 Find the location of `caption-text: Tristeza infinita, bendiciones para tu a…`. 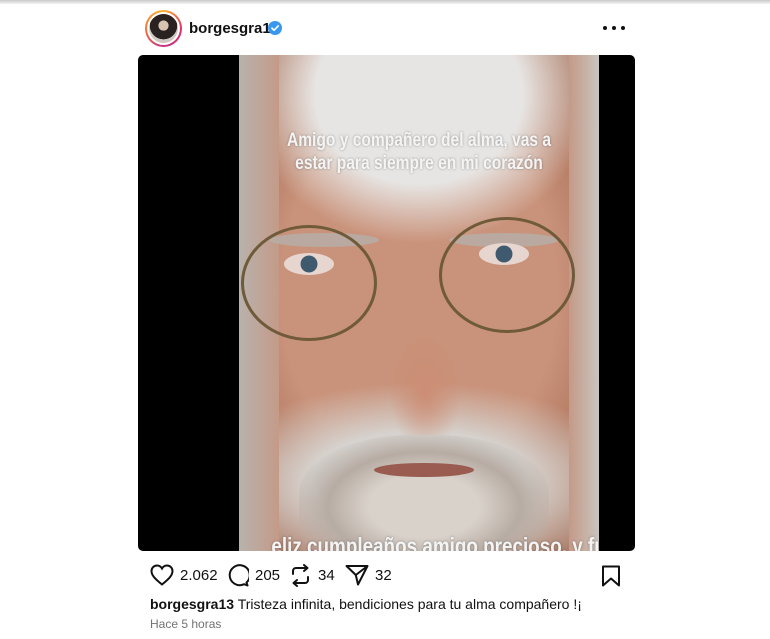

caption-text: Tristeza infinita, bendiciones para tu a… is located at coordinates (409, 604).